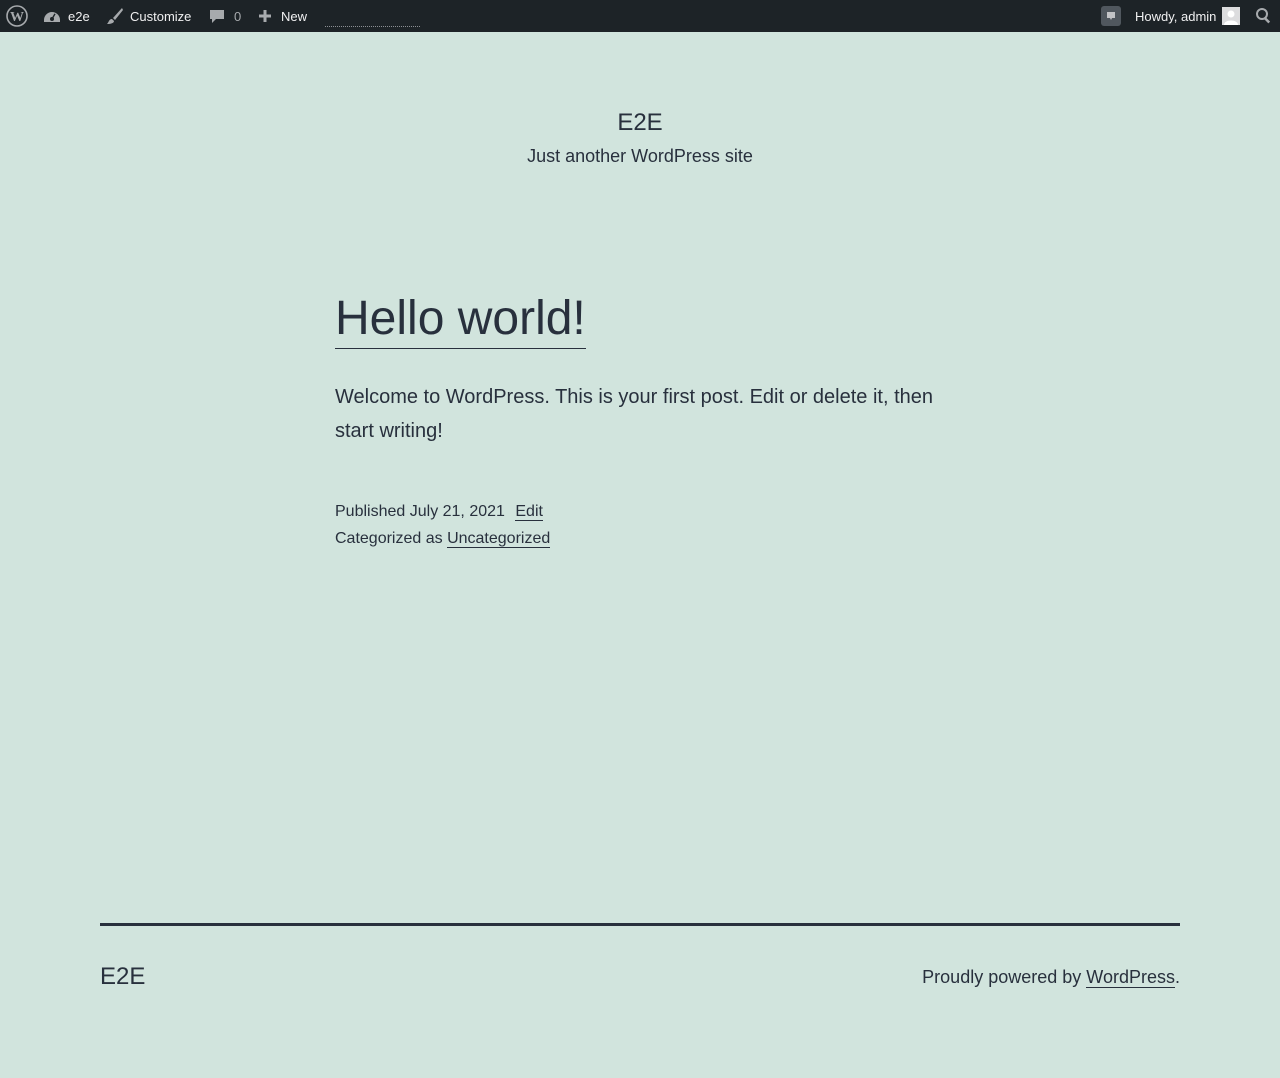 The width and height of the screenshot is (1280, 1078). Describe the element at coordinates (640, 16) in the screenshot. I see `admin-bar: W e2e Customize 0 New Howdy, admin` at that location.